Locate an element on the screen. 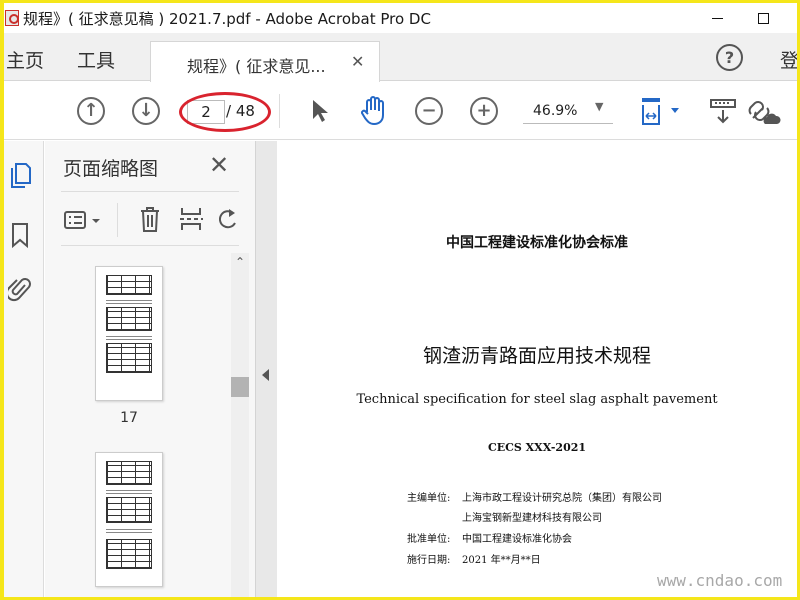  document-code: CECS XXX-2021 is located at coordinates (537, 447).